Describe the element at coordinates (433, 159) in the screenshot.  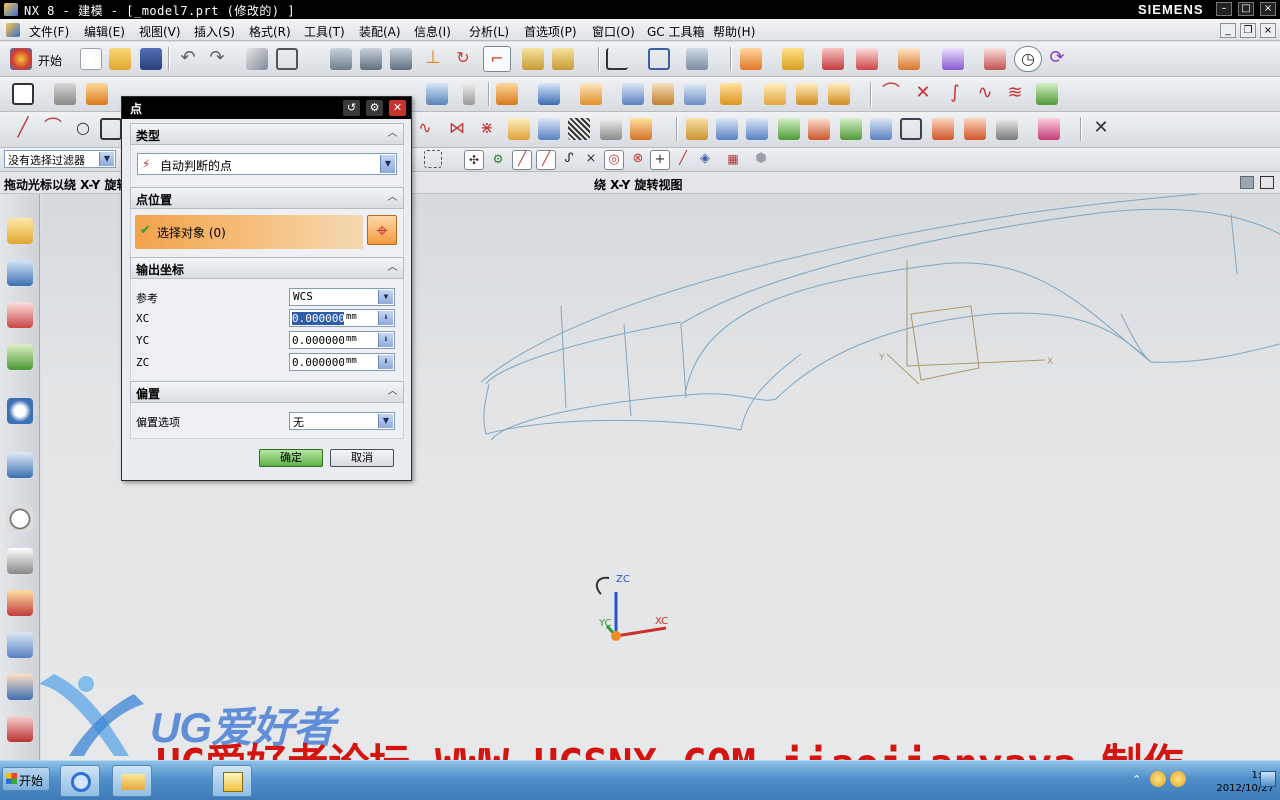
I see `select-all-icon` at that location.